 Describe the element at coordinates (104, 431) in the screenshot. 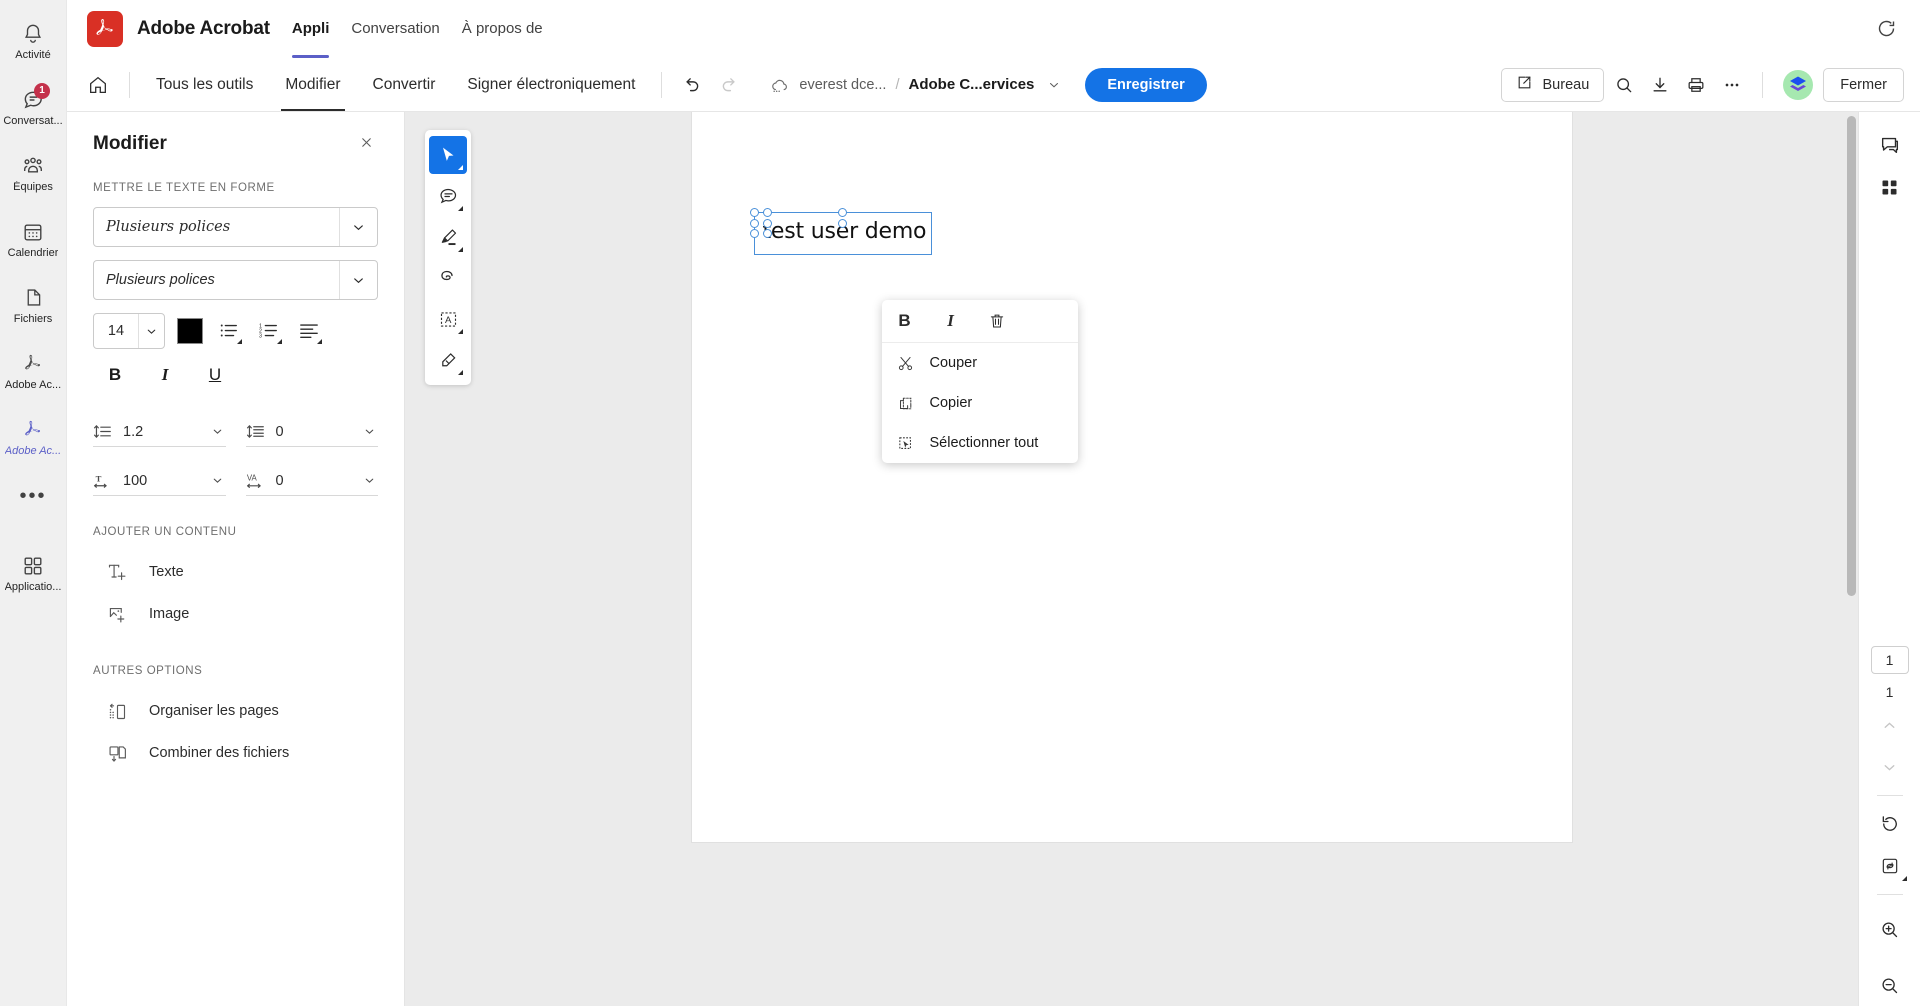

I see `line-spacing-icon` at that location.